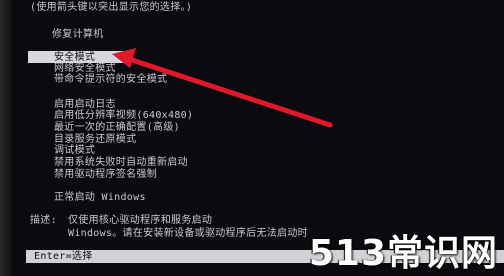 The height and width of the screenshot is (276, 504). What do you see at coordinates (74, 150) in the screenshot?
I see `boot-option-debugging-mode: 调试模式` at bounding box center [74, 150].